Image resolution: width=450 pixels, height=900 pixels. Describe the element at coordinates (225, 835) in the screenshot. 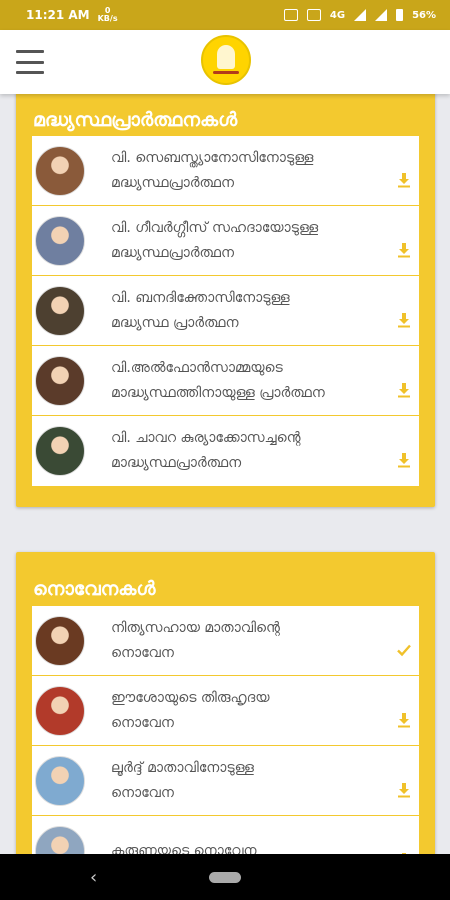

I see `list-item: കരുണയുടെ നൊവേന` at that location.